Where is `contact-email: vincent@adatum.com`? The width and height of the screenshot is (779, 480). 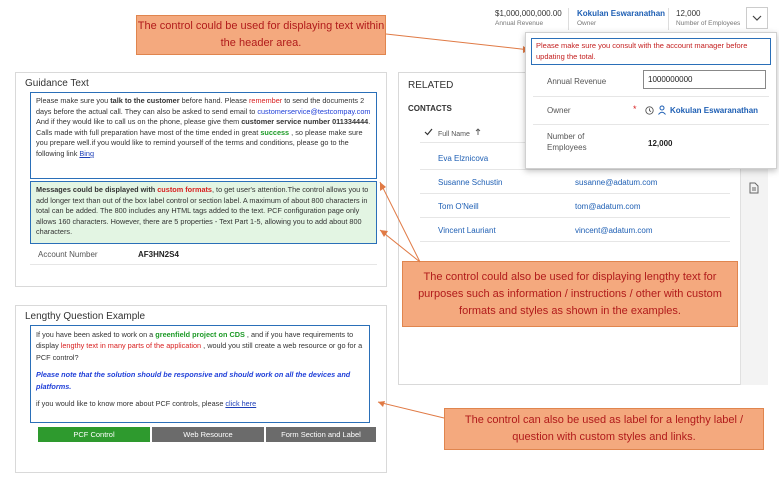
contact-email: vincent@adatum.com is located at coordinates (614, 230).